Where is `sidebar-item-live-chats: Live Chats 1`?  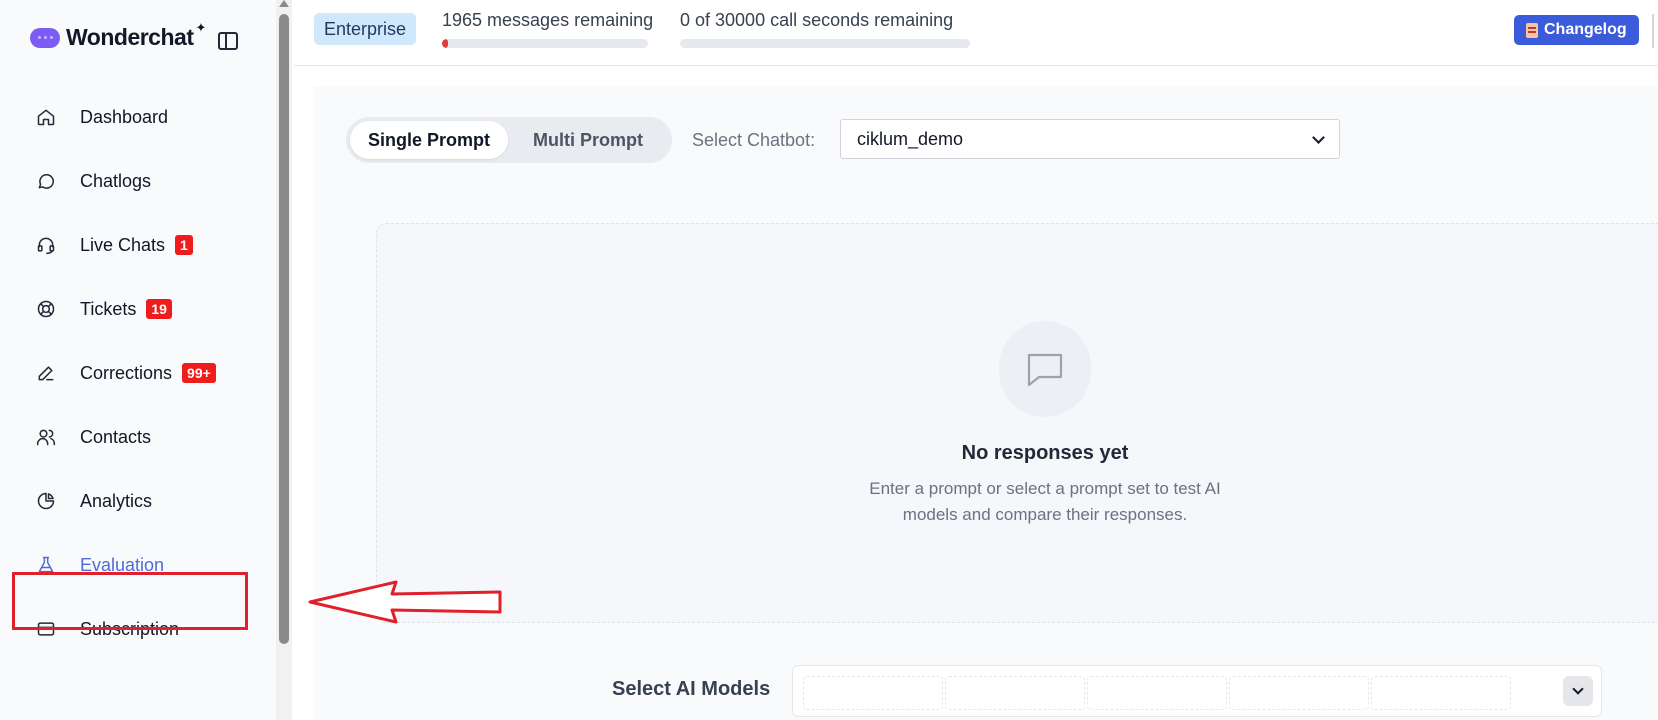
sidebar-item-live-chats: Live Chats 1 is located at coordinates (130, 245).